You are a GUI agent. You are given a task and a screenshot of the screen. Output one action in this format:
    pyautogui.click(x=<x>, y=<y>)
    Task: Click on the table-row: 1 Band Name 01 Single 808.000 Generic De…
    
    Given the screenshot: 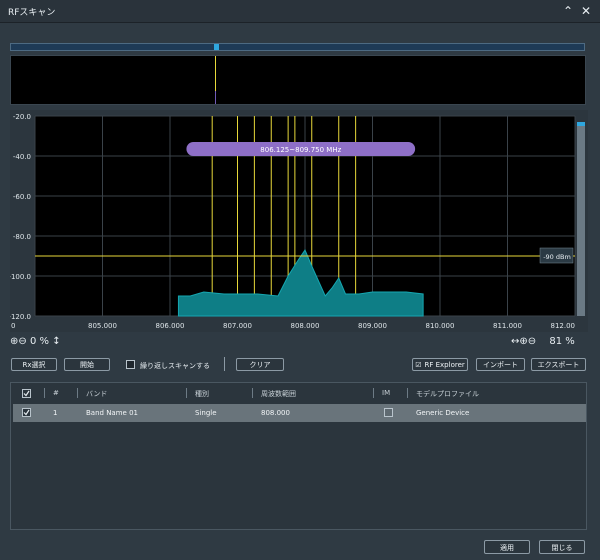 What is the action you would take?
    pyautogui.click(x=299, y=413)
    